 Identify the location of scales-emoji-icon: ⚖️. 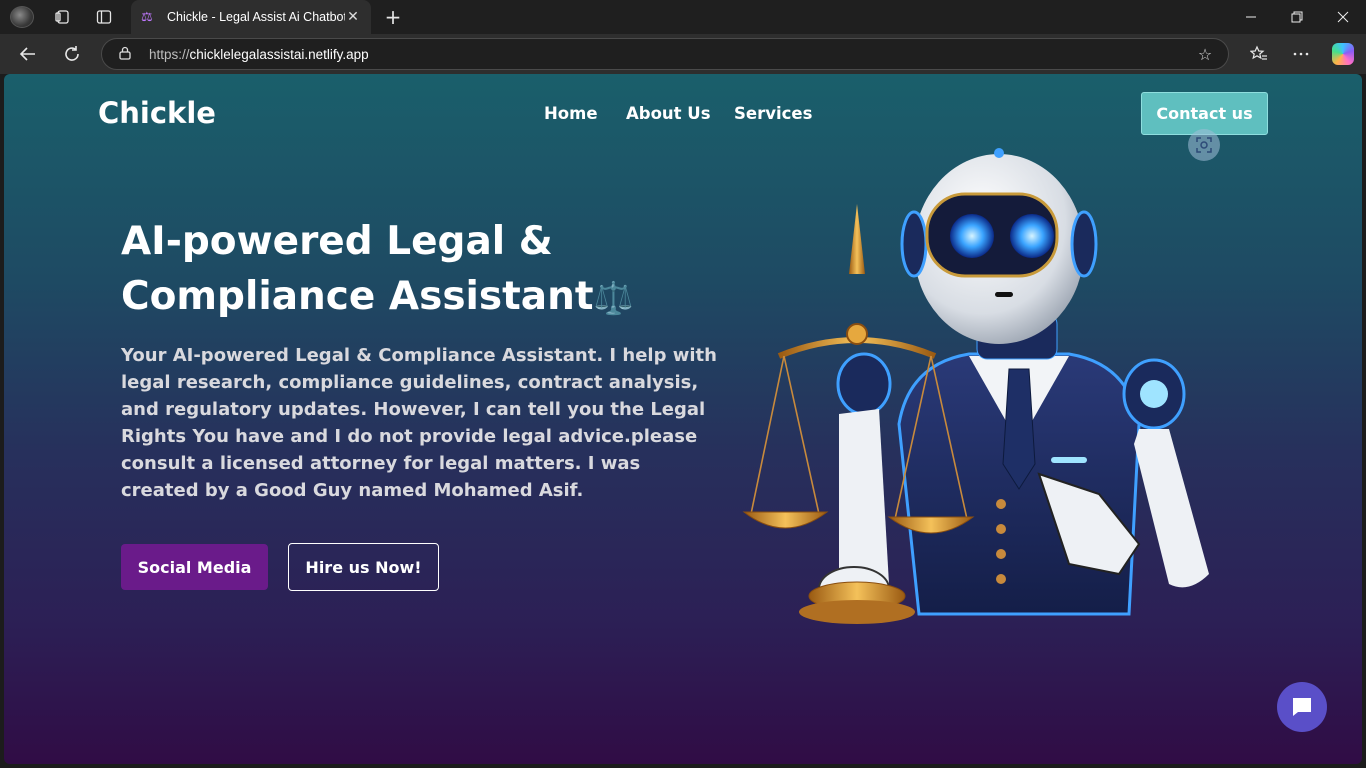
(613, 298).